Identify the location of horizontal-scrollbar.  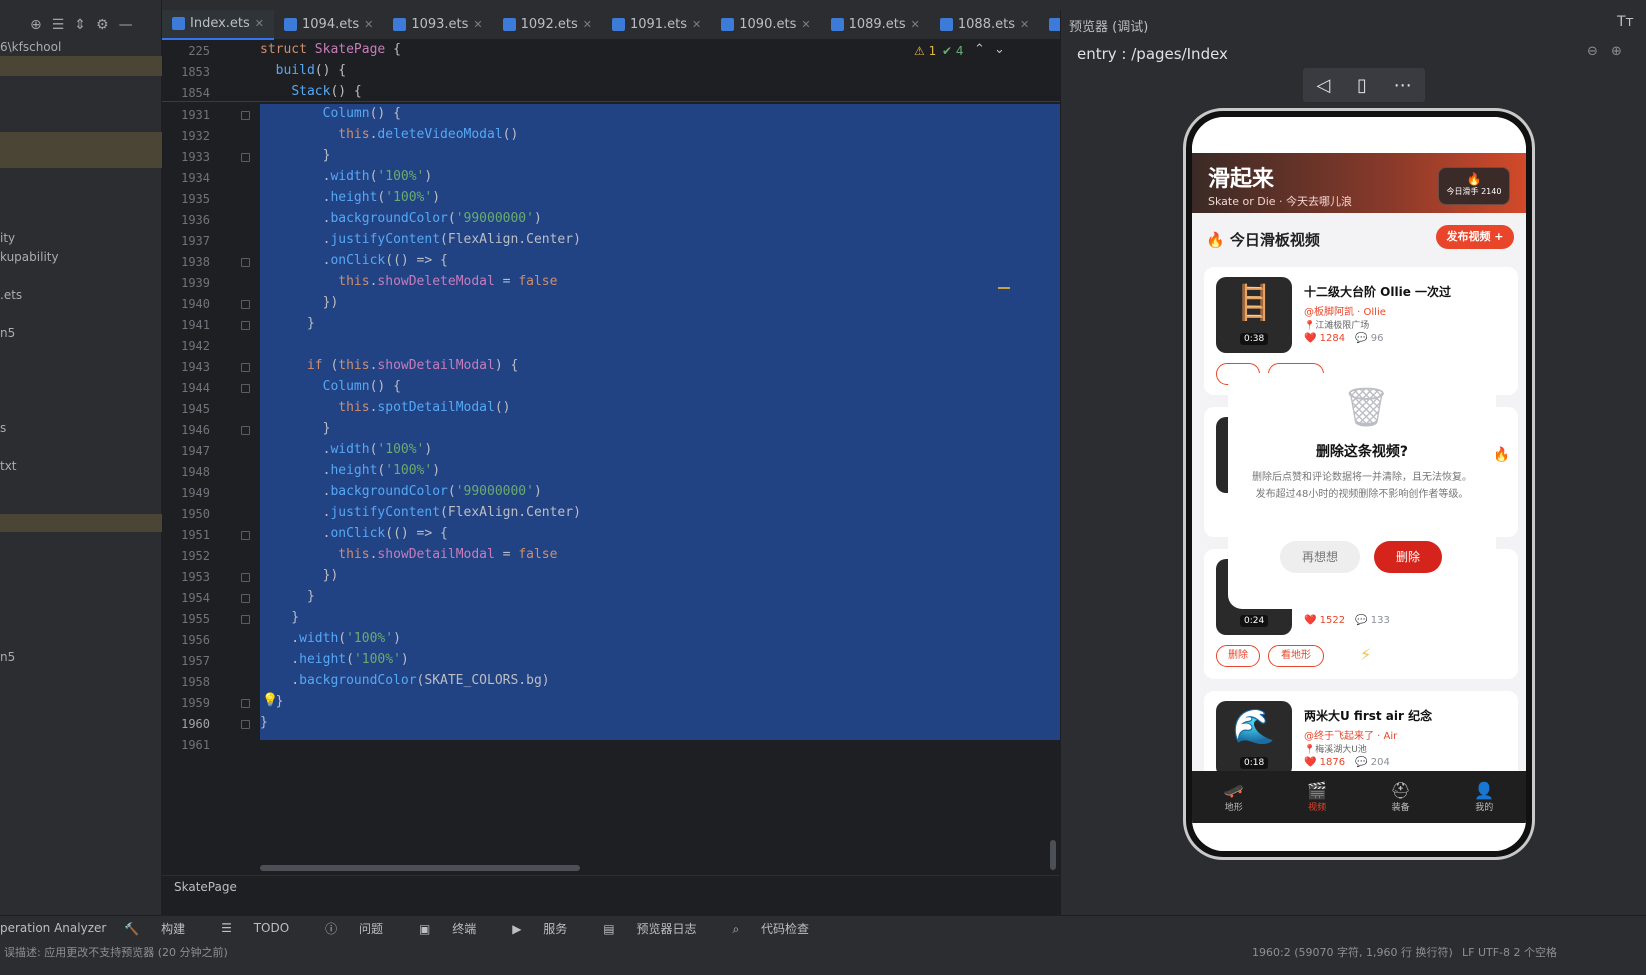
(420, 868).